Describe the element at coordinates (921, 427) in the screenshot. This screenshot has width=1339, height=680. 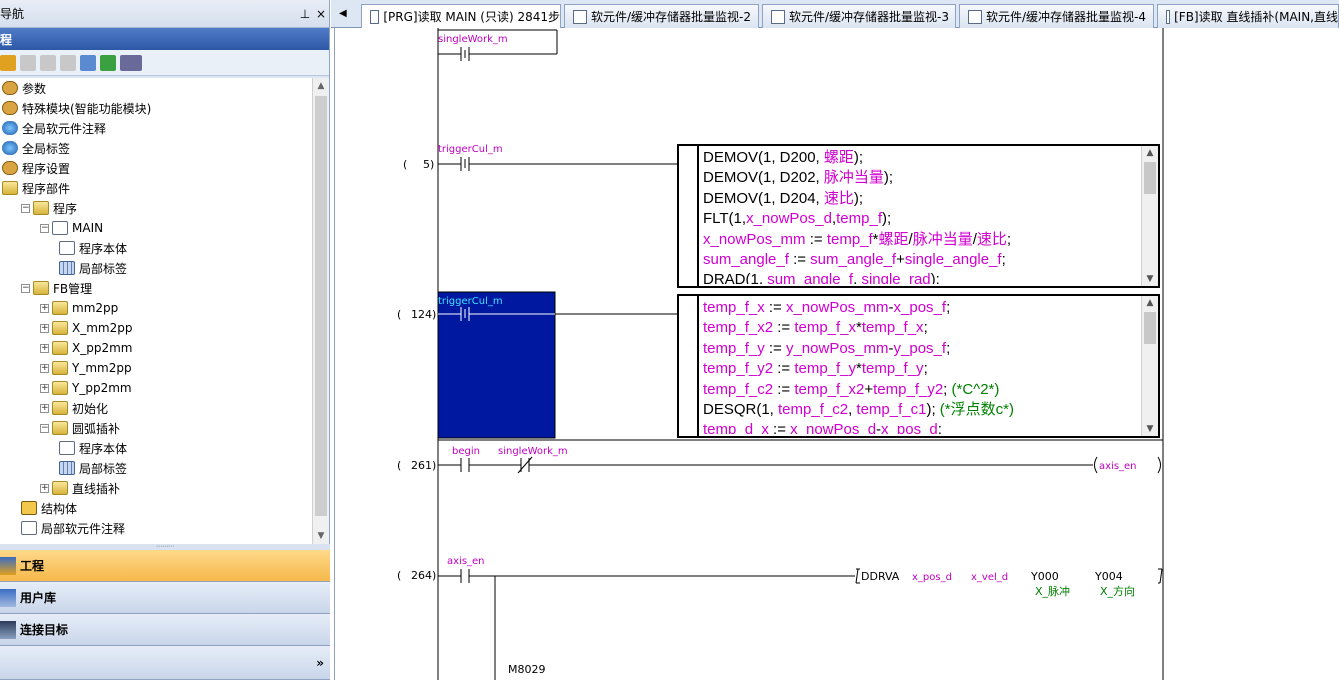
I see `st-code-line: temp_d_x := x_nowPos_d-x_pos_d;` at that location.